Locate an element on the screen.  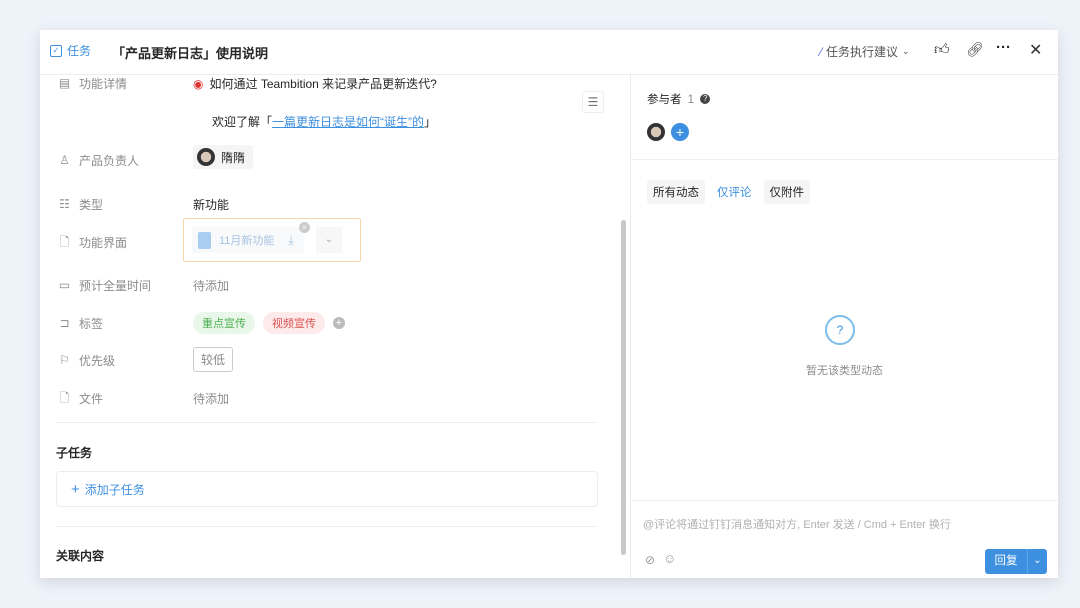
file-value: 待添加 is located at coordinates (211, 398).